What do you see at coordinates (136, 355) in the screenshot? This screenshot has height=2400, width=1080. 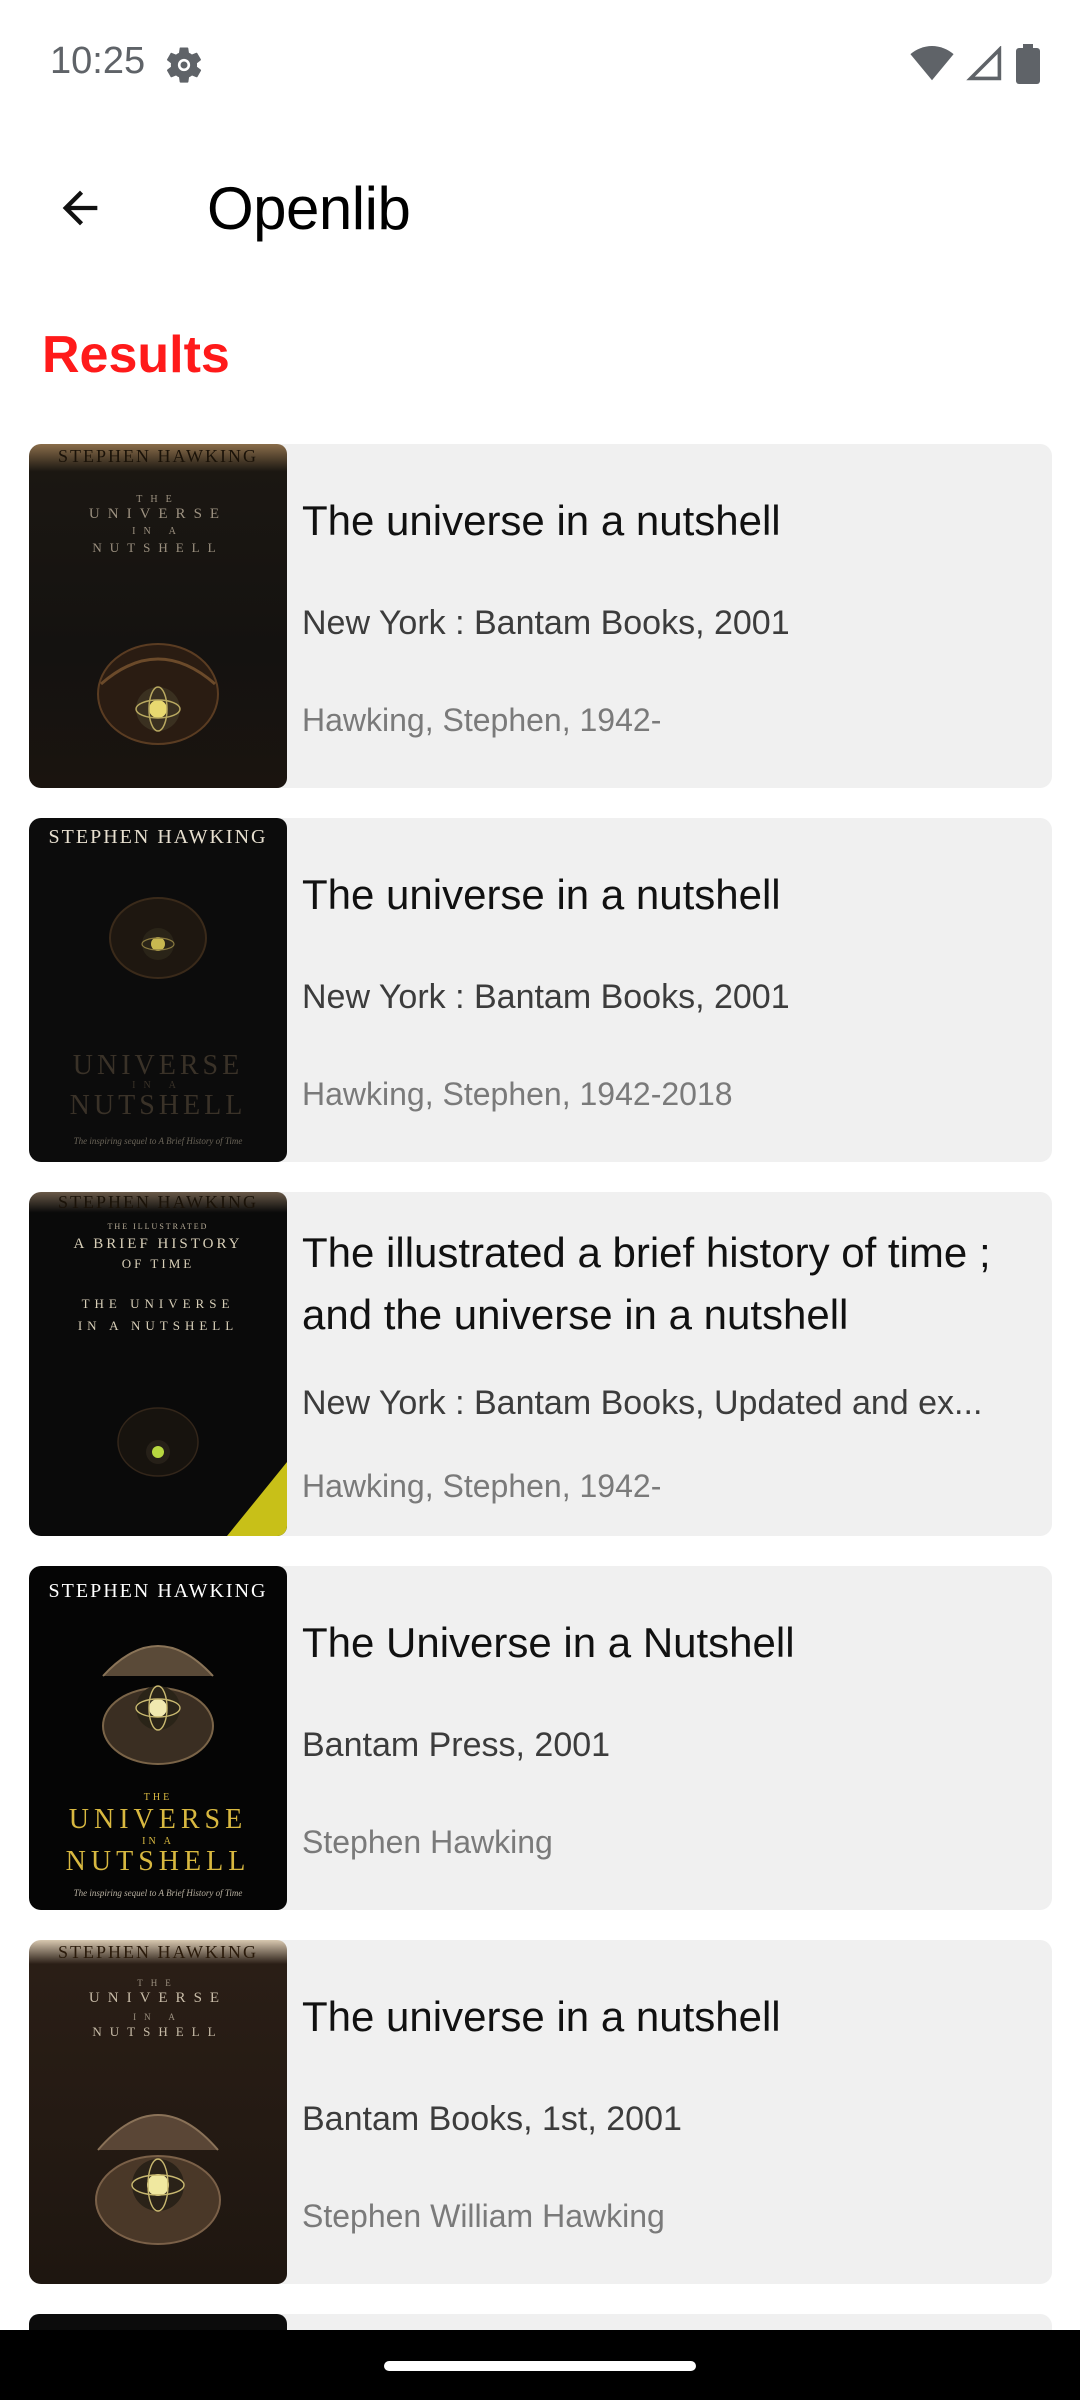 I see `results-heading: Results` at bounding box center [136, 355].